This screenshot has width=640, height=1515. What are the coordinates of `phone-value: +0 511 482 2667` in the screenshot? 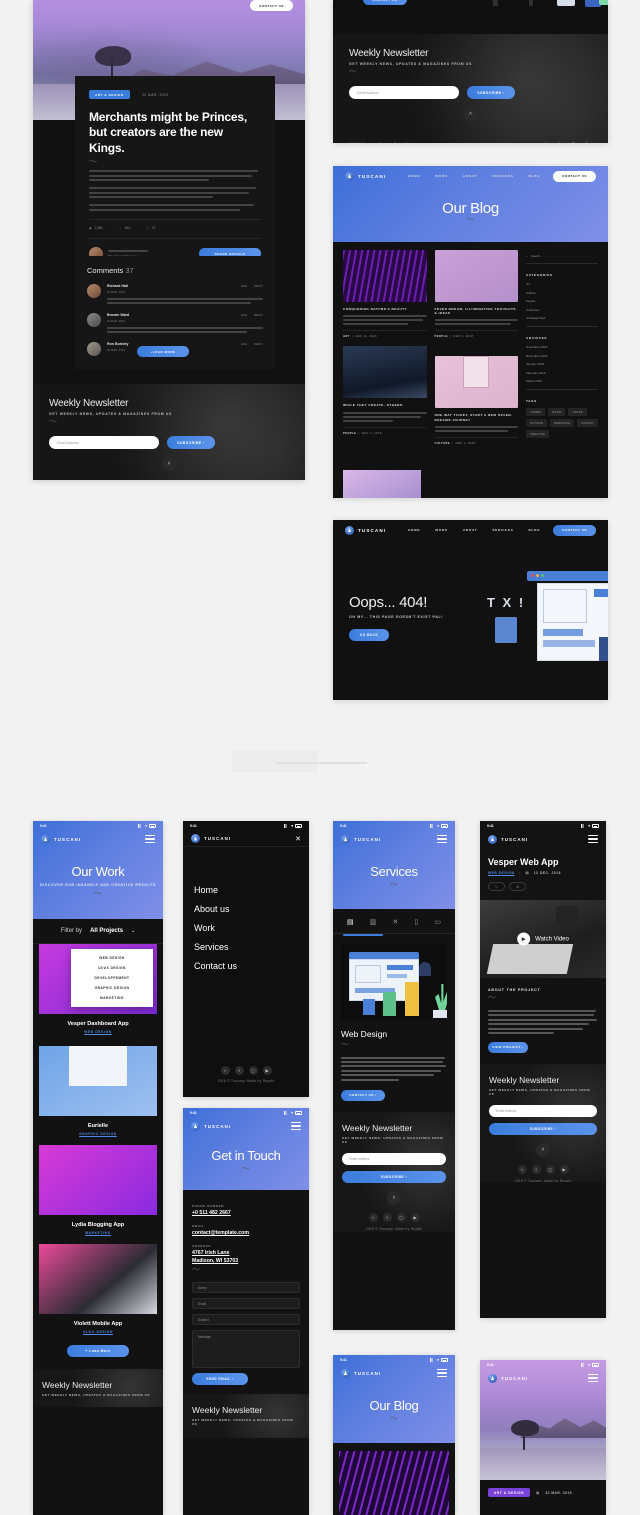 It's located at (246, 1213).